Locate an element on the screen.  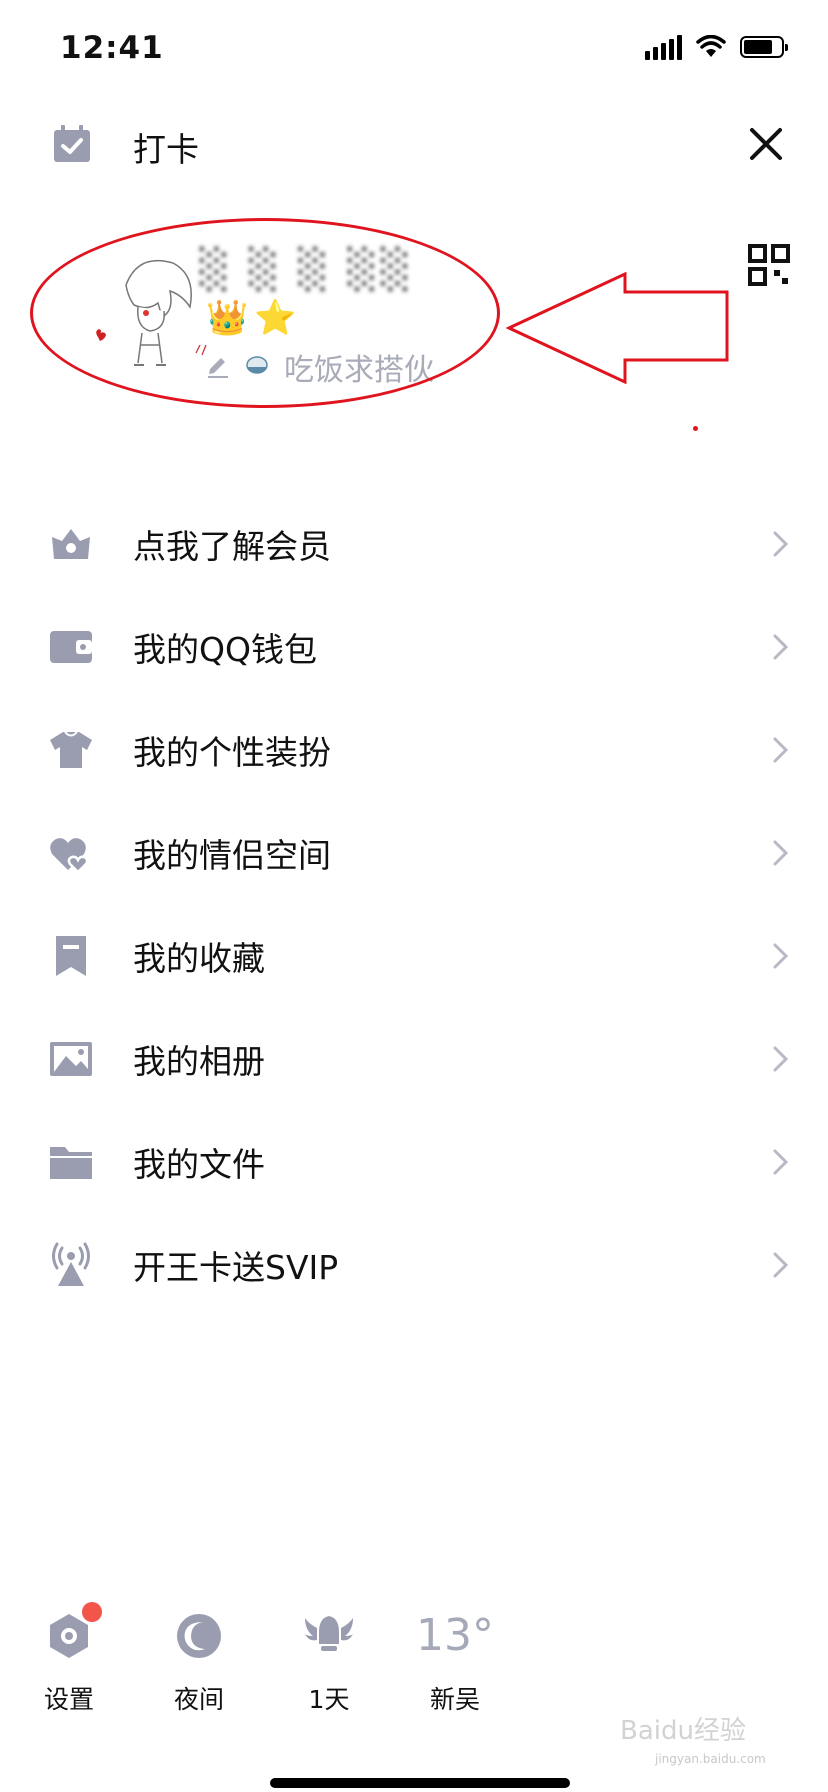
menu-item-label: 开王卡送SVIP is located at coordinates (236, 1267).